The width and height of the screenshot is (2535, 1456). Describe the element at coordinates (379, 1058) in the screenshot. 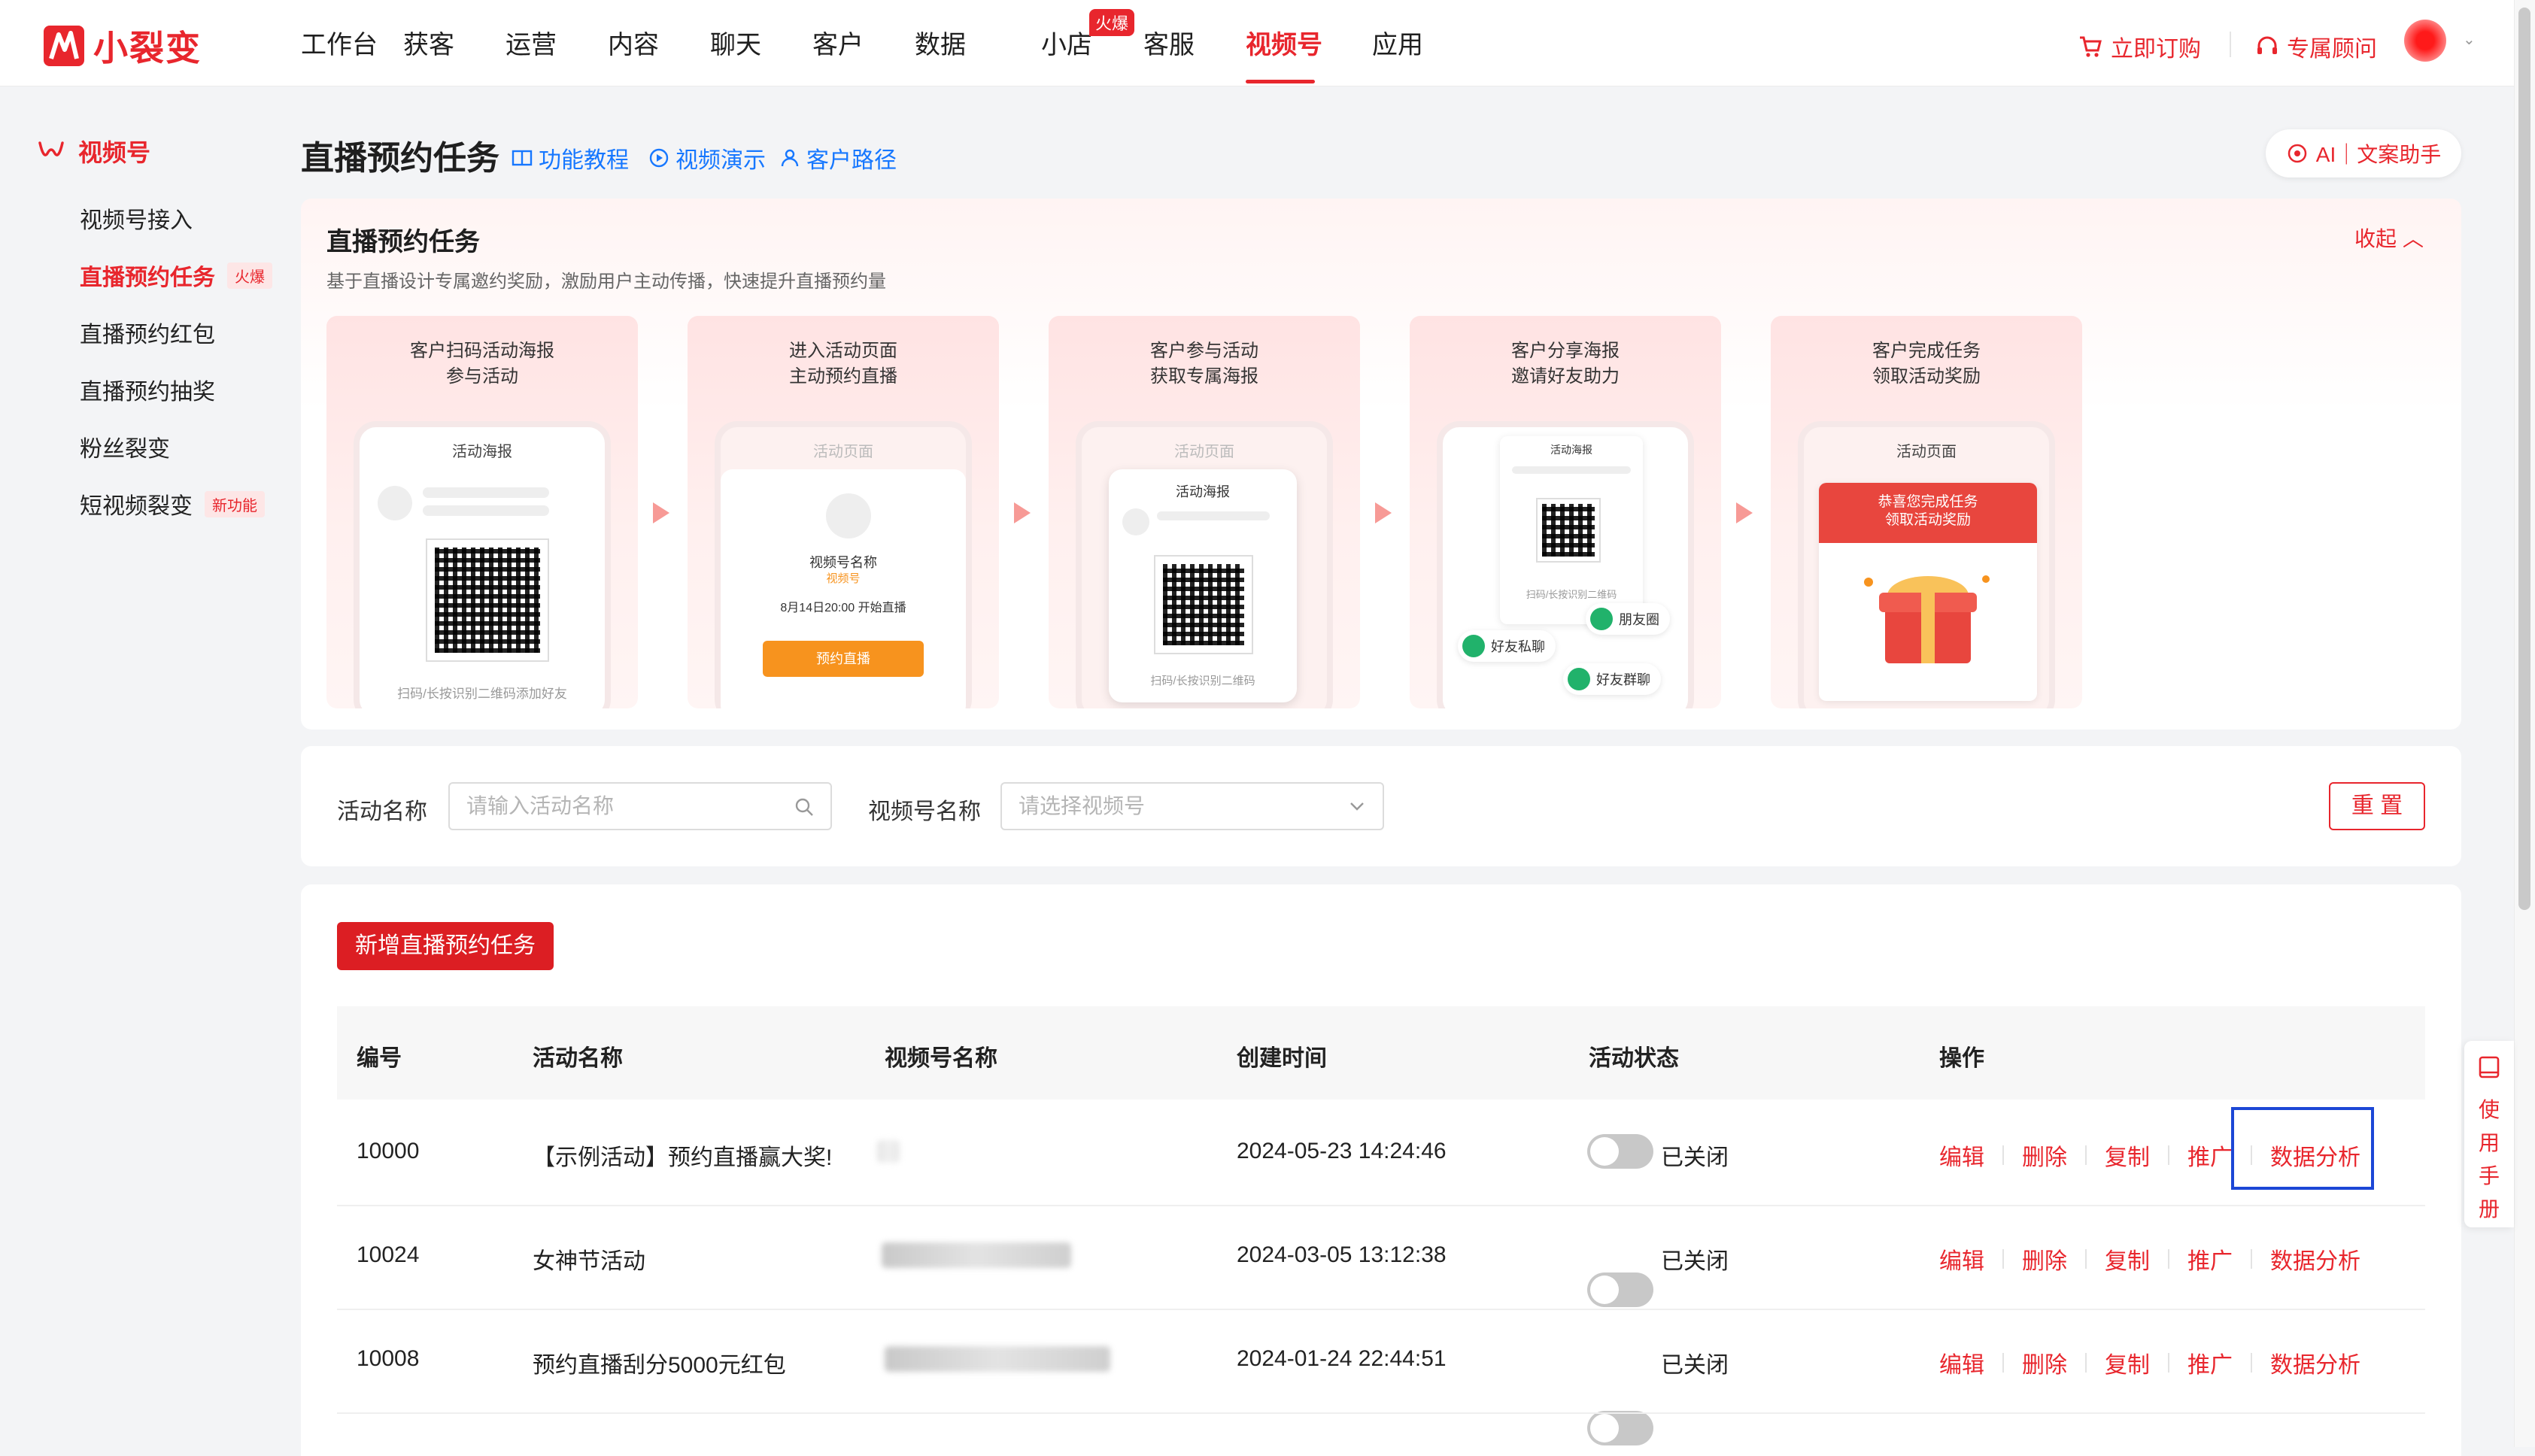

I see `column-header-id: 编号` at that location.